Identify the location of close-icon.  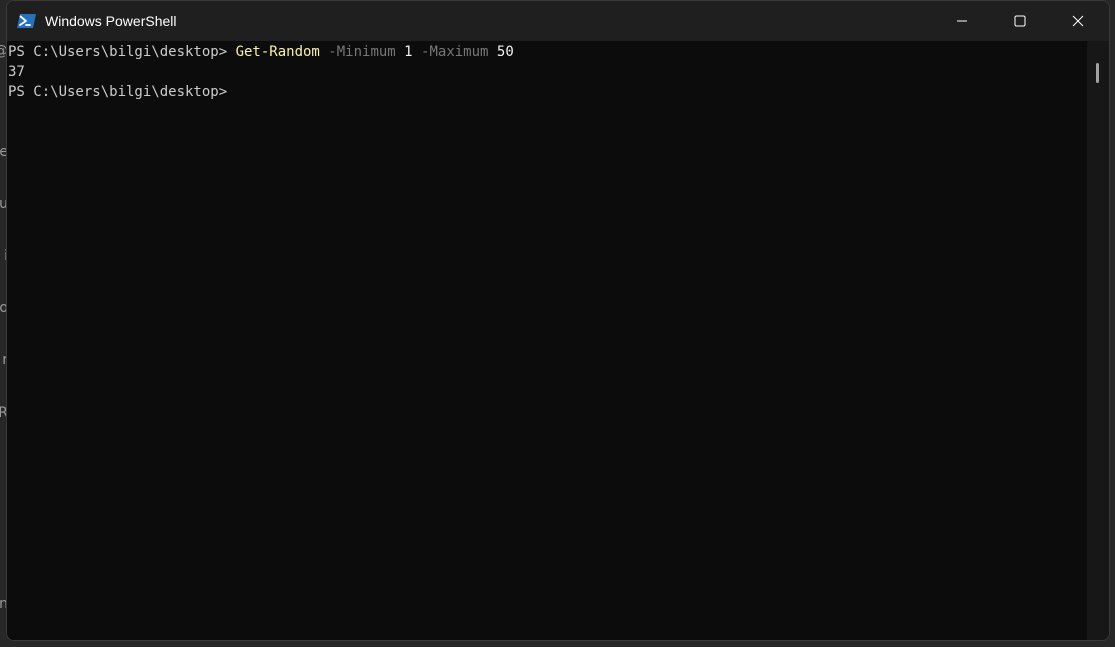
(1078, 21).